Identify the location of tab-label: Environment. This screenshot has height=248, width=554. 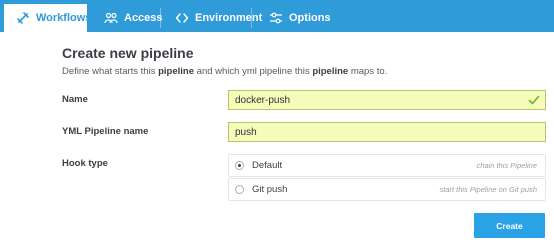
(229, 18).